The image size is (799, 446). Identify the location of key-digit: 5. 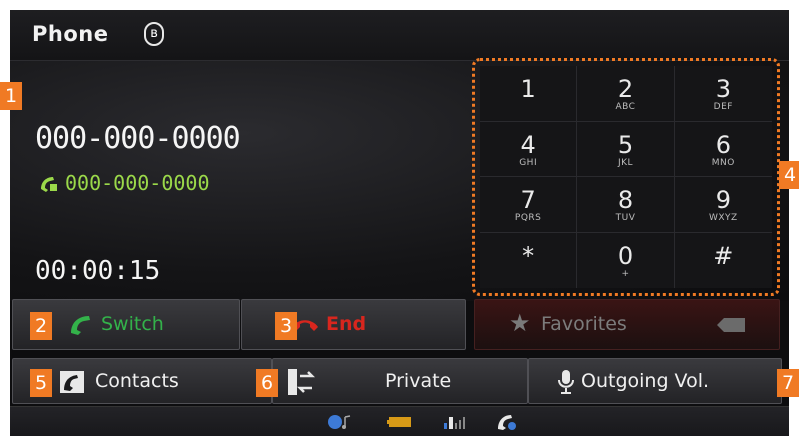
(625, 144).